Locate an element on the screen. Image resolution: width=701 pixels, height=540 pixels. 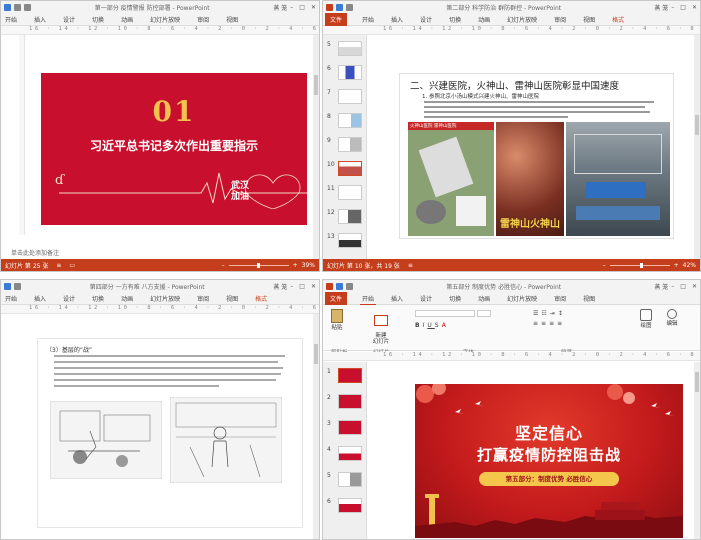
strikethrough-icon: S is located at coordinates (438, 325).